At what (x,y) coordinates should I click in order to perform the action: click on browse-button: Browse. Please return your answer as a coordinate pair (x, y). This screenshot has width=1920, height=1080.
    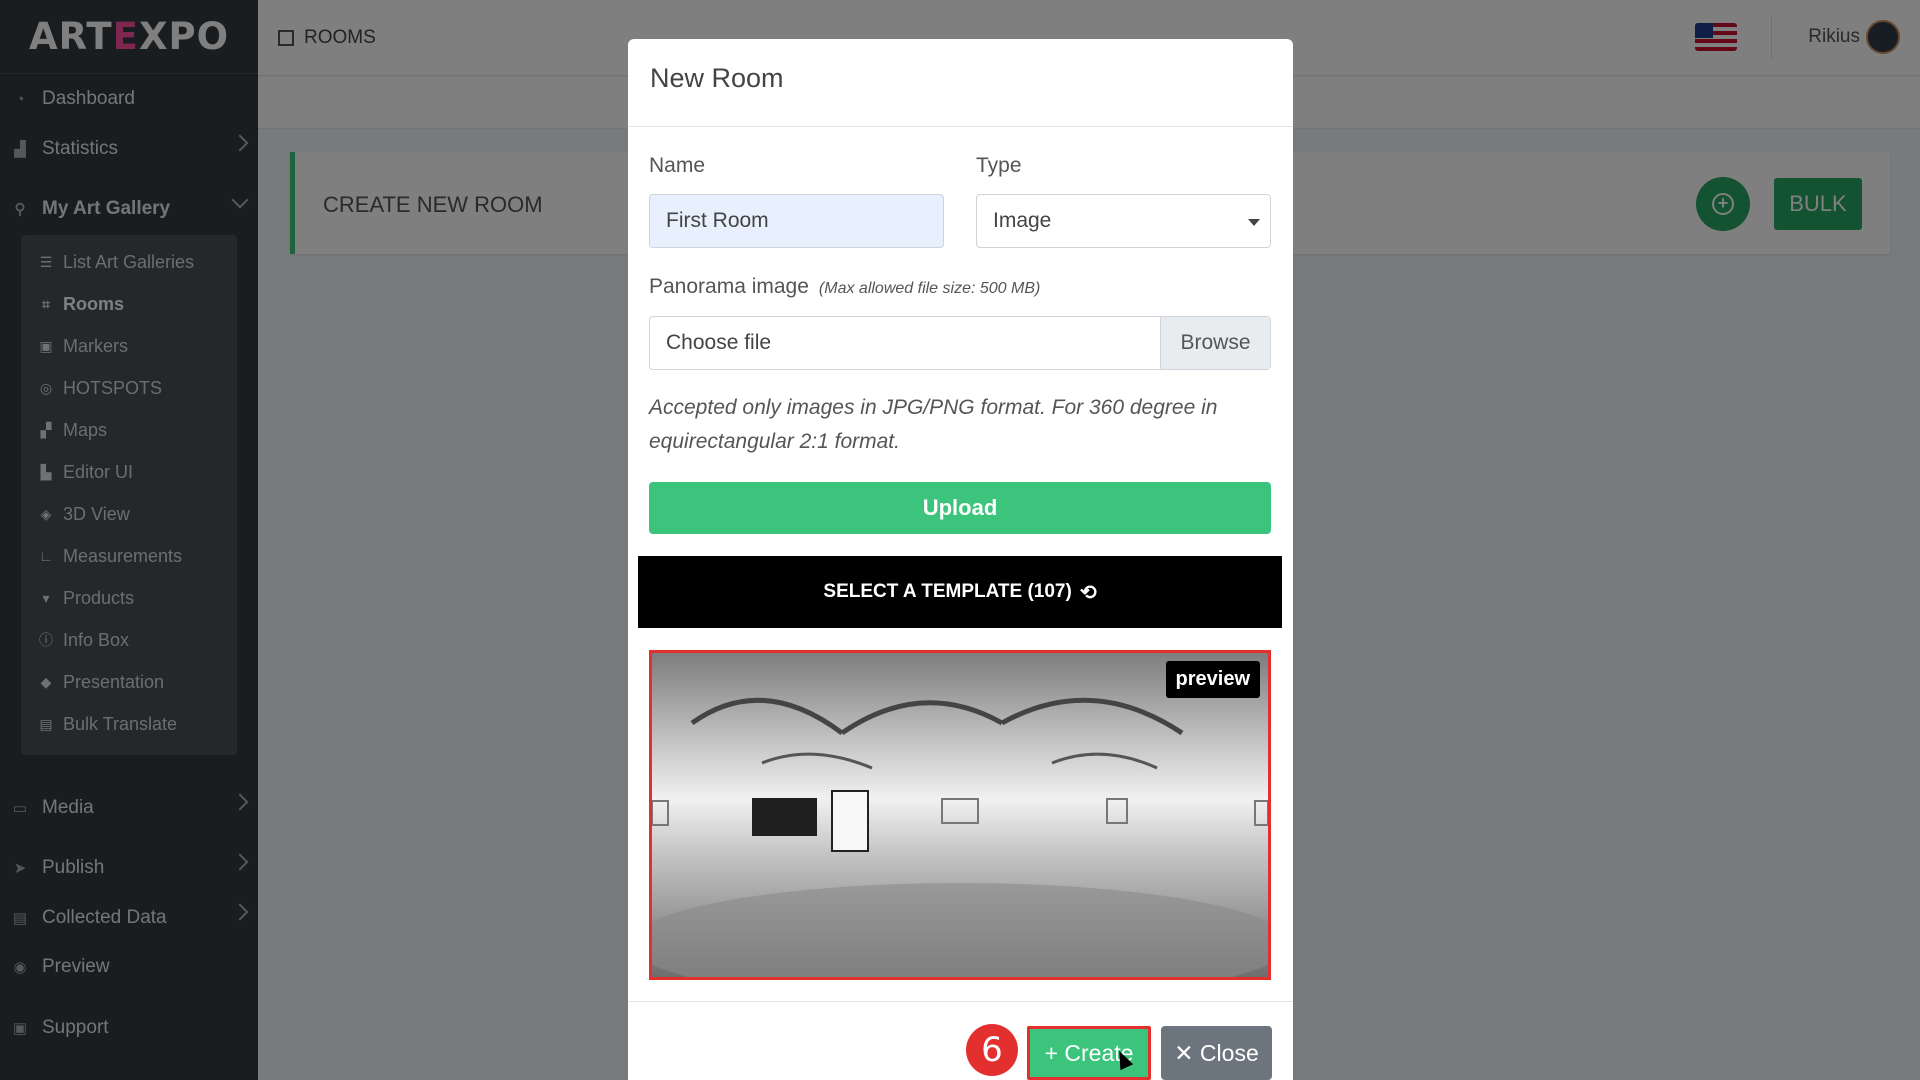
    Looking at the image, I should click on (1215, 343).